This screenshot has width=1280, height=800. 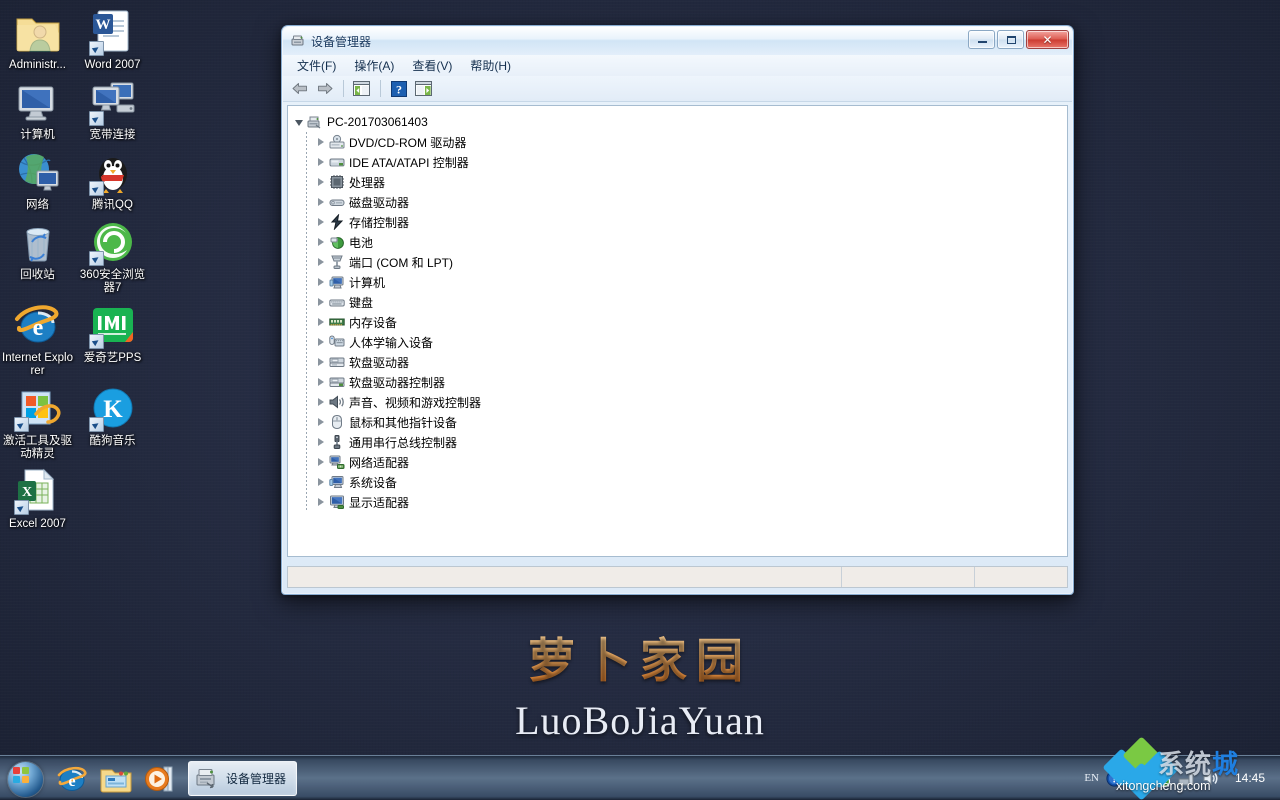 I want to click on tree-node: 显示适配器, so click(x=680, y=502).